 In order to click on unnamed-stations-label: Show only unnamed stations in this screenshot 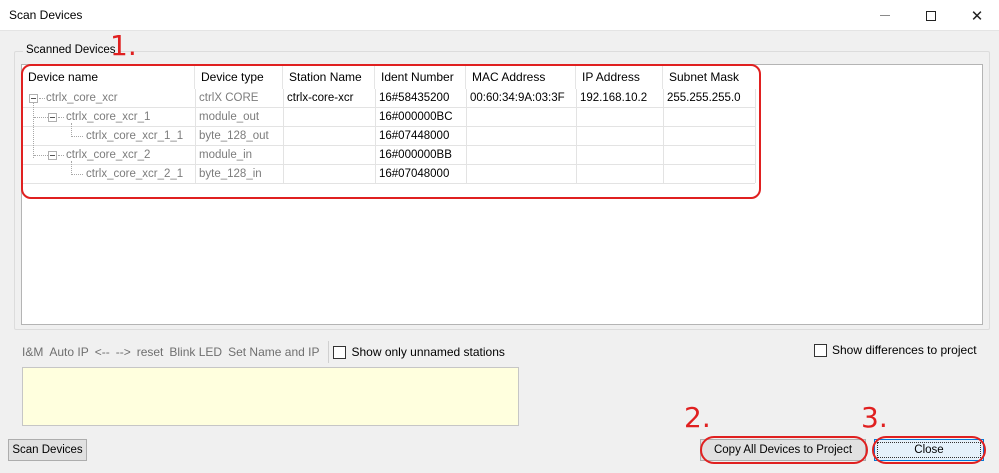, I will do `click(428, 352)`.